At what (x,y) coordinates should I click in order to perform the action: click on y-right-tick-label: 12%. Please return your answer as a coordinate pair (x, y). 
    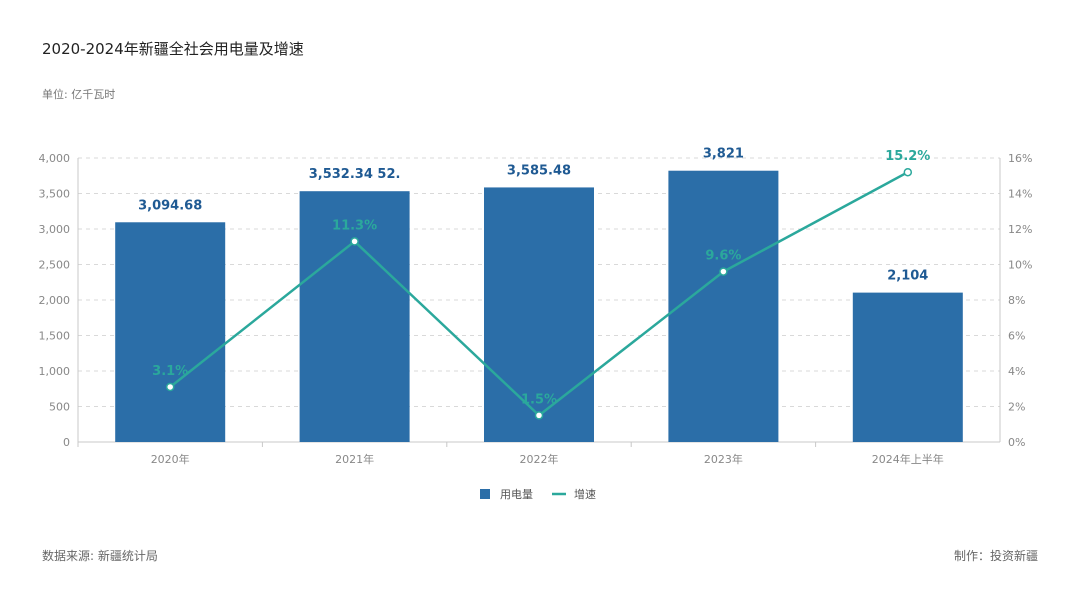
    Looking at the image, I should click on (1020, 229).